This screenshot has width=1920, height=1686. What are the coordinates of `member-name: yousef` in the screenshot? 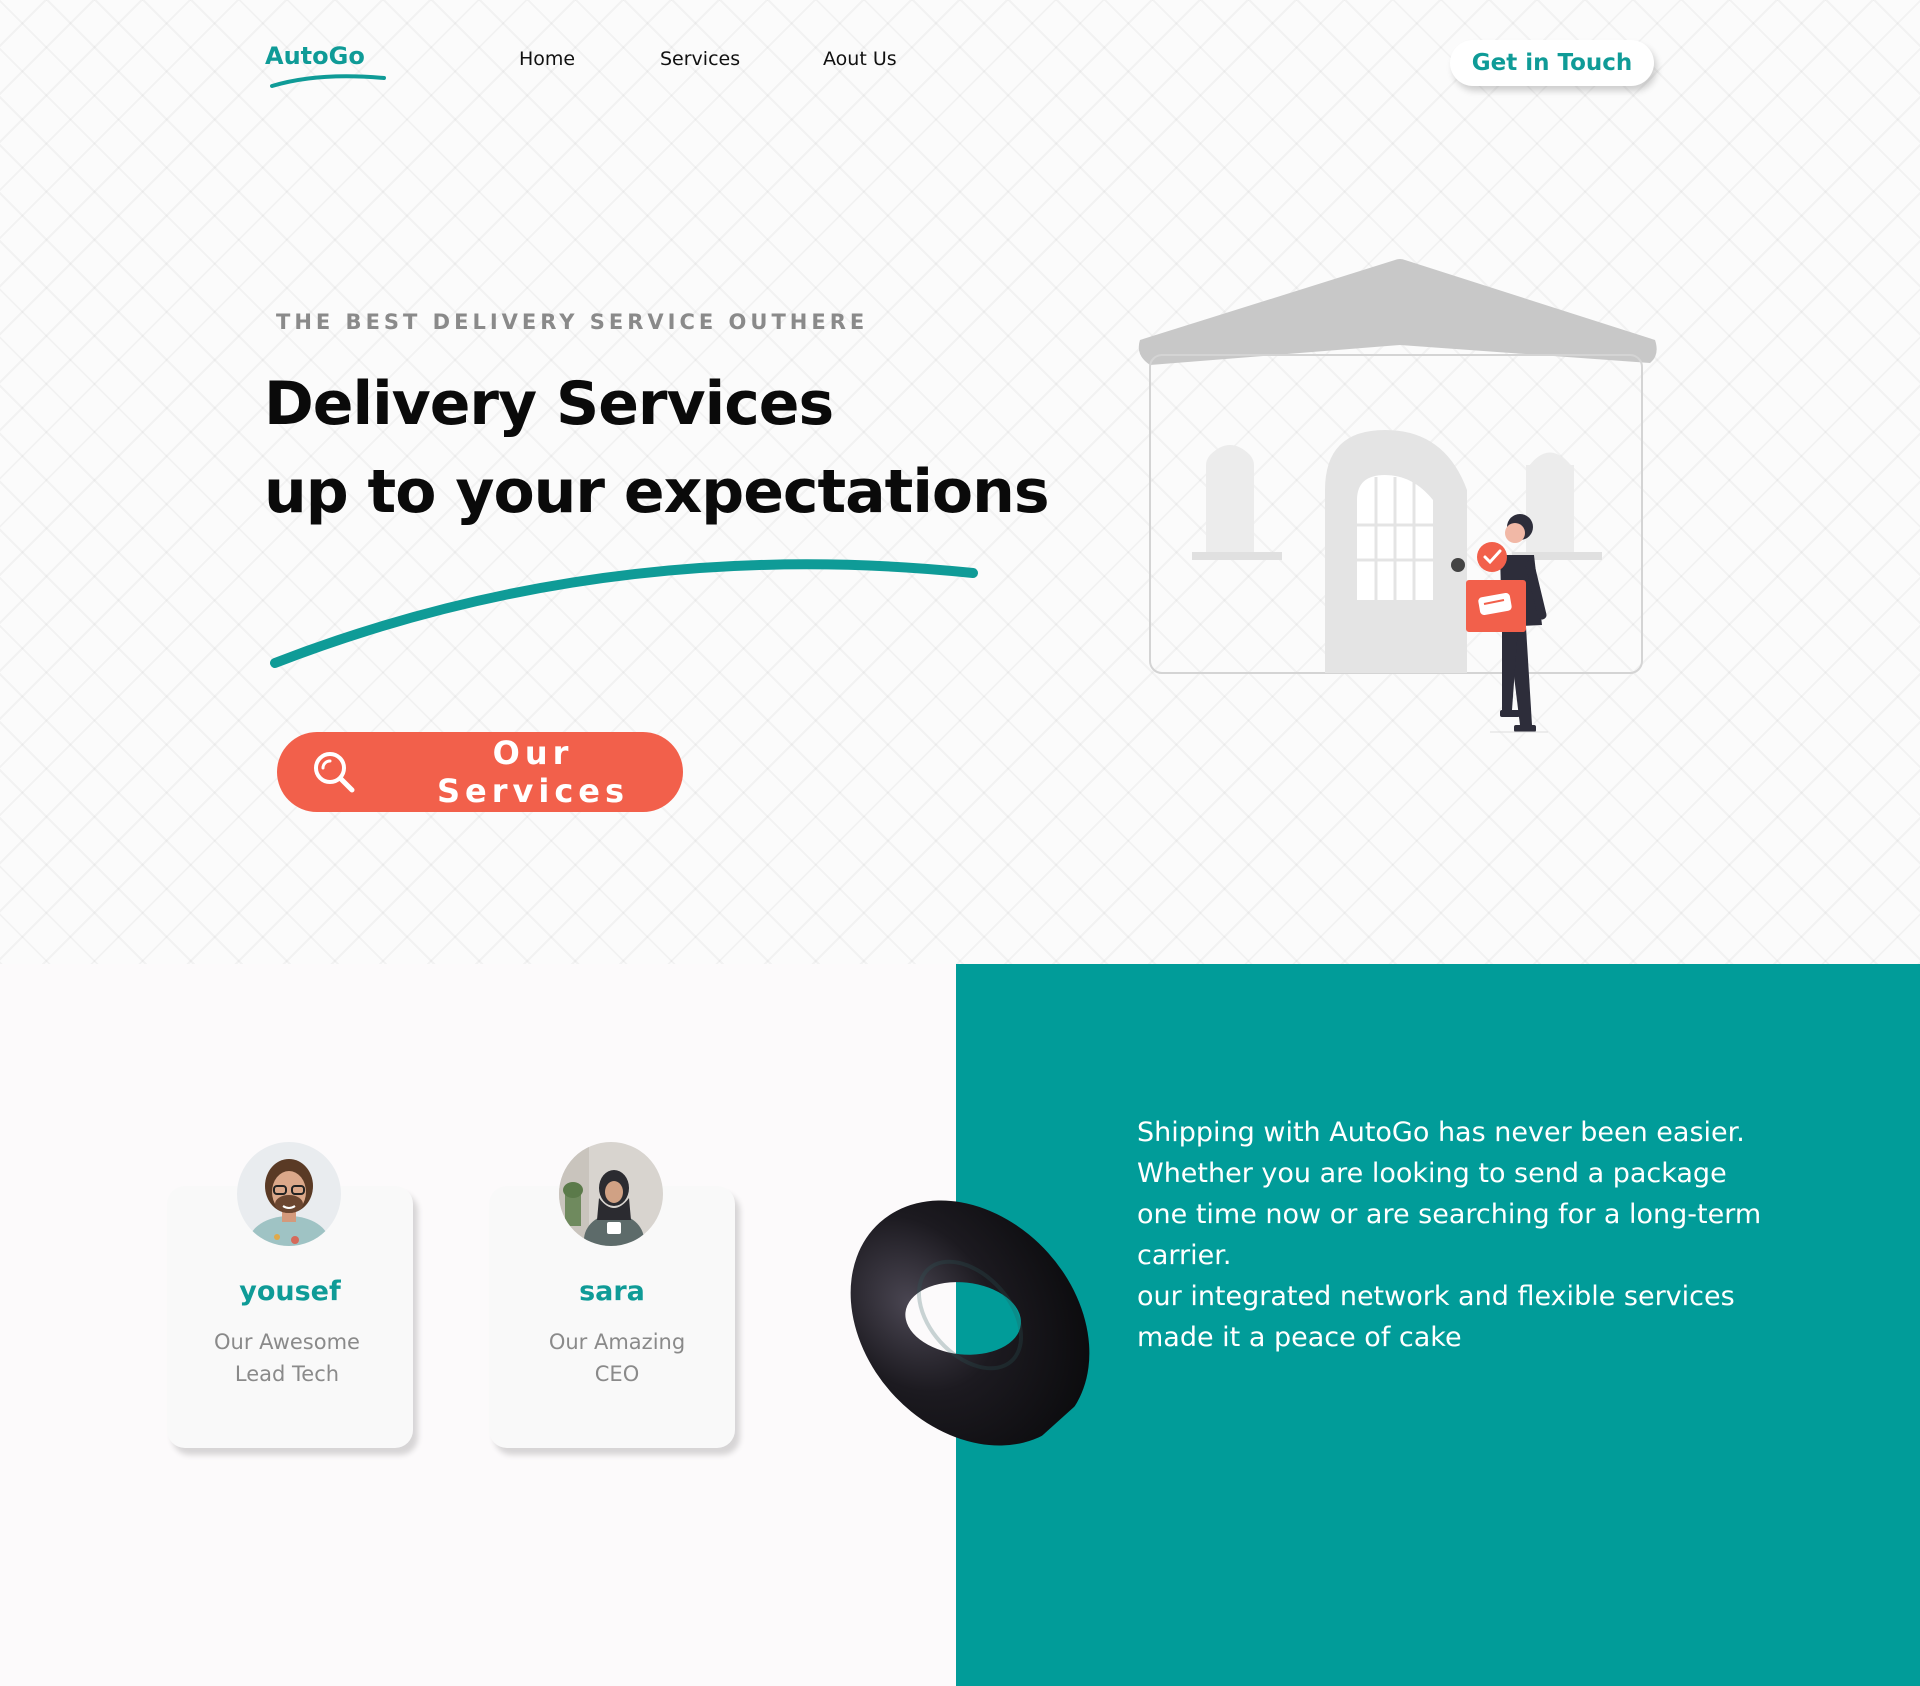 It's located at (290, 1291).